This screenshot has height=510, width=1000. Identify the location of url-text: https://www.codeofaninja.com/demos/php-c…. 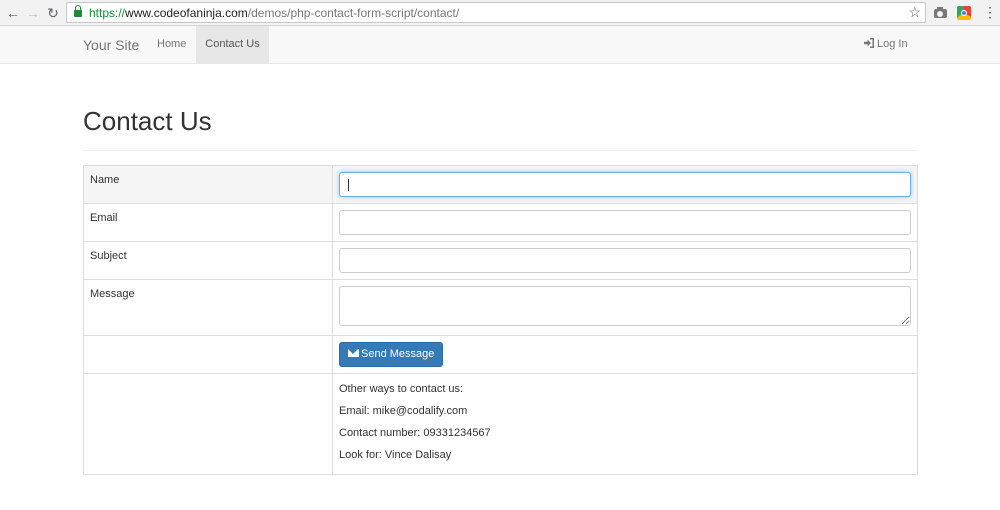
(274, 13).